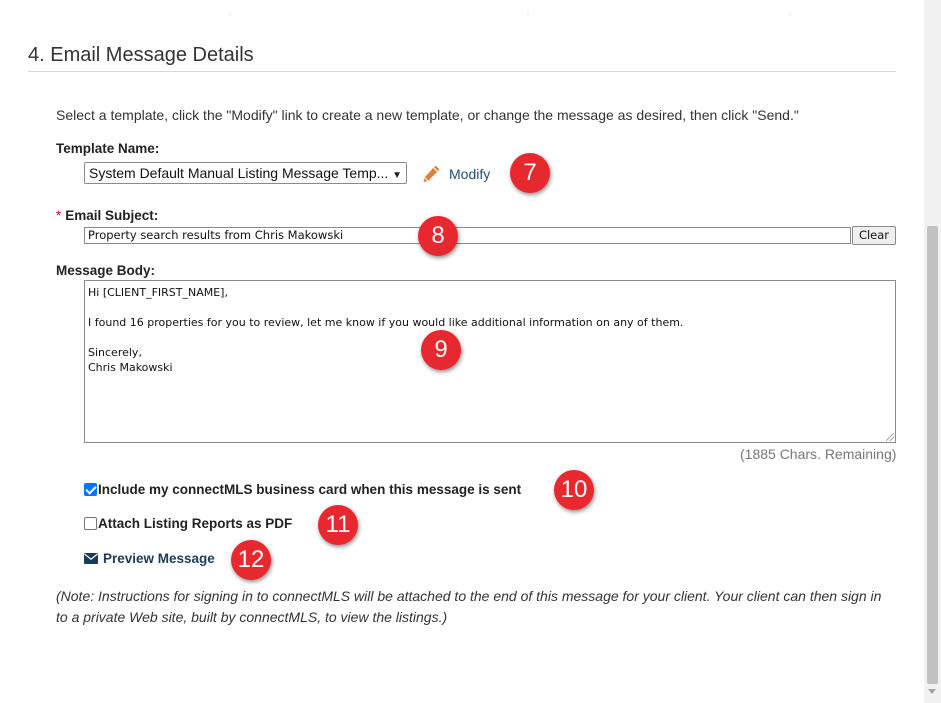 This screenshot has height=703, width=941. What do you see at coordinates (874, 235) in the screenshot?
I see `clear-button: Clear` at bounding box center [874, 235].